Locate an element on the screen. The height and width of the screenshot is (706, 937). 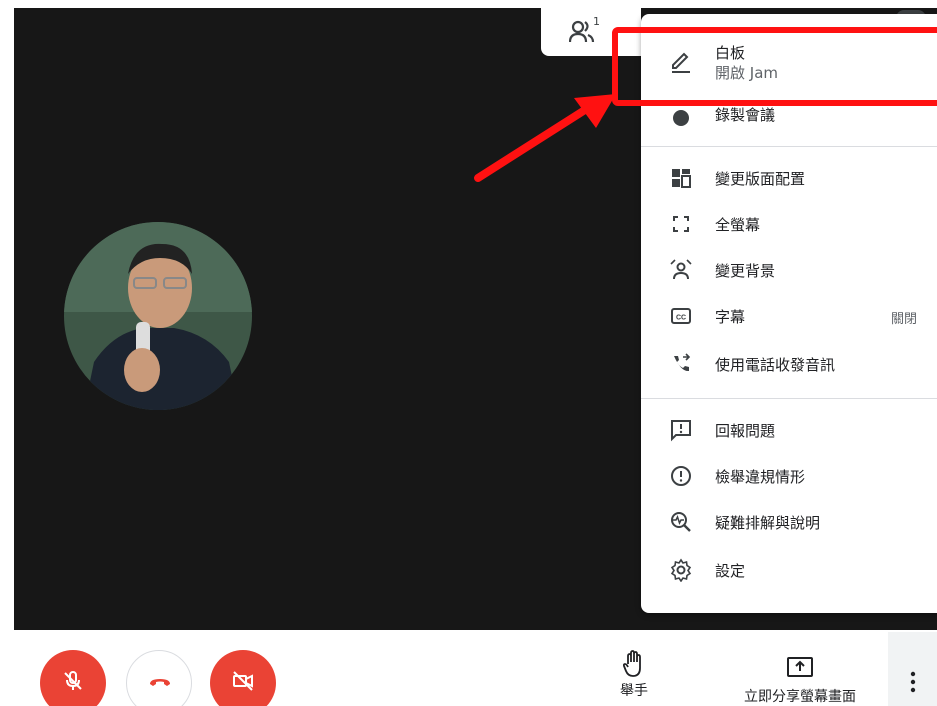
menu-item-background: 變更背景 is located at coordinates (789, 270).